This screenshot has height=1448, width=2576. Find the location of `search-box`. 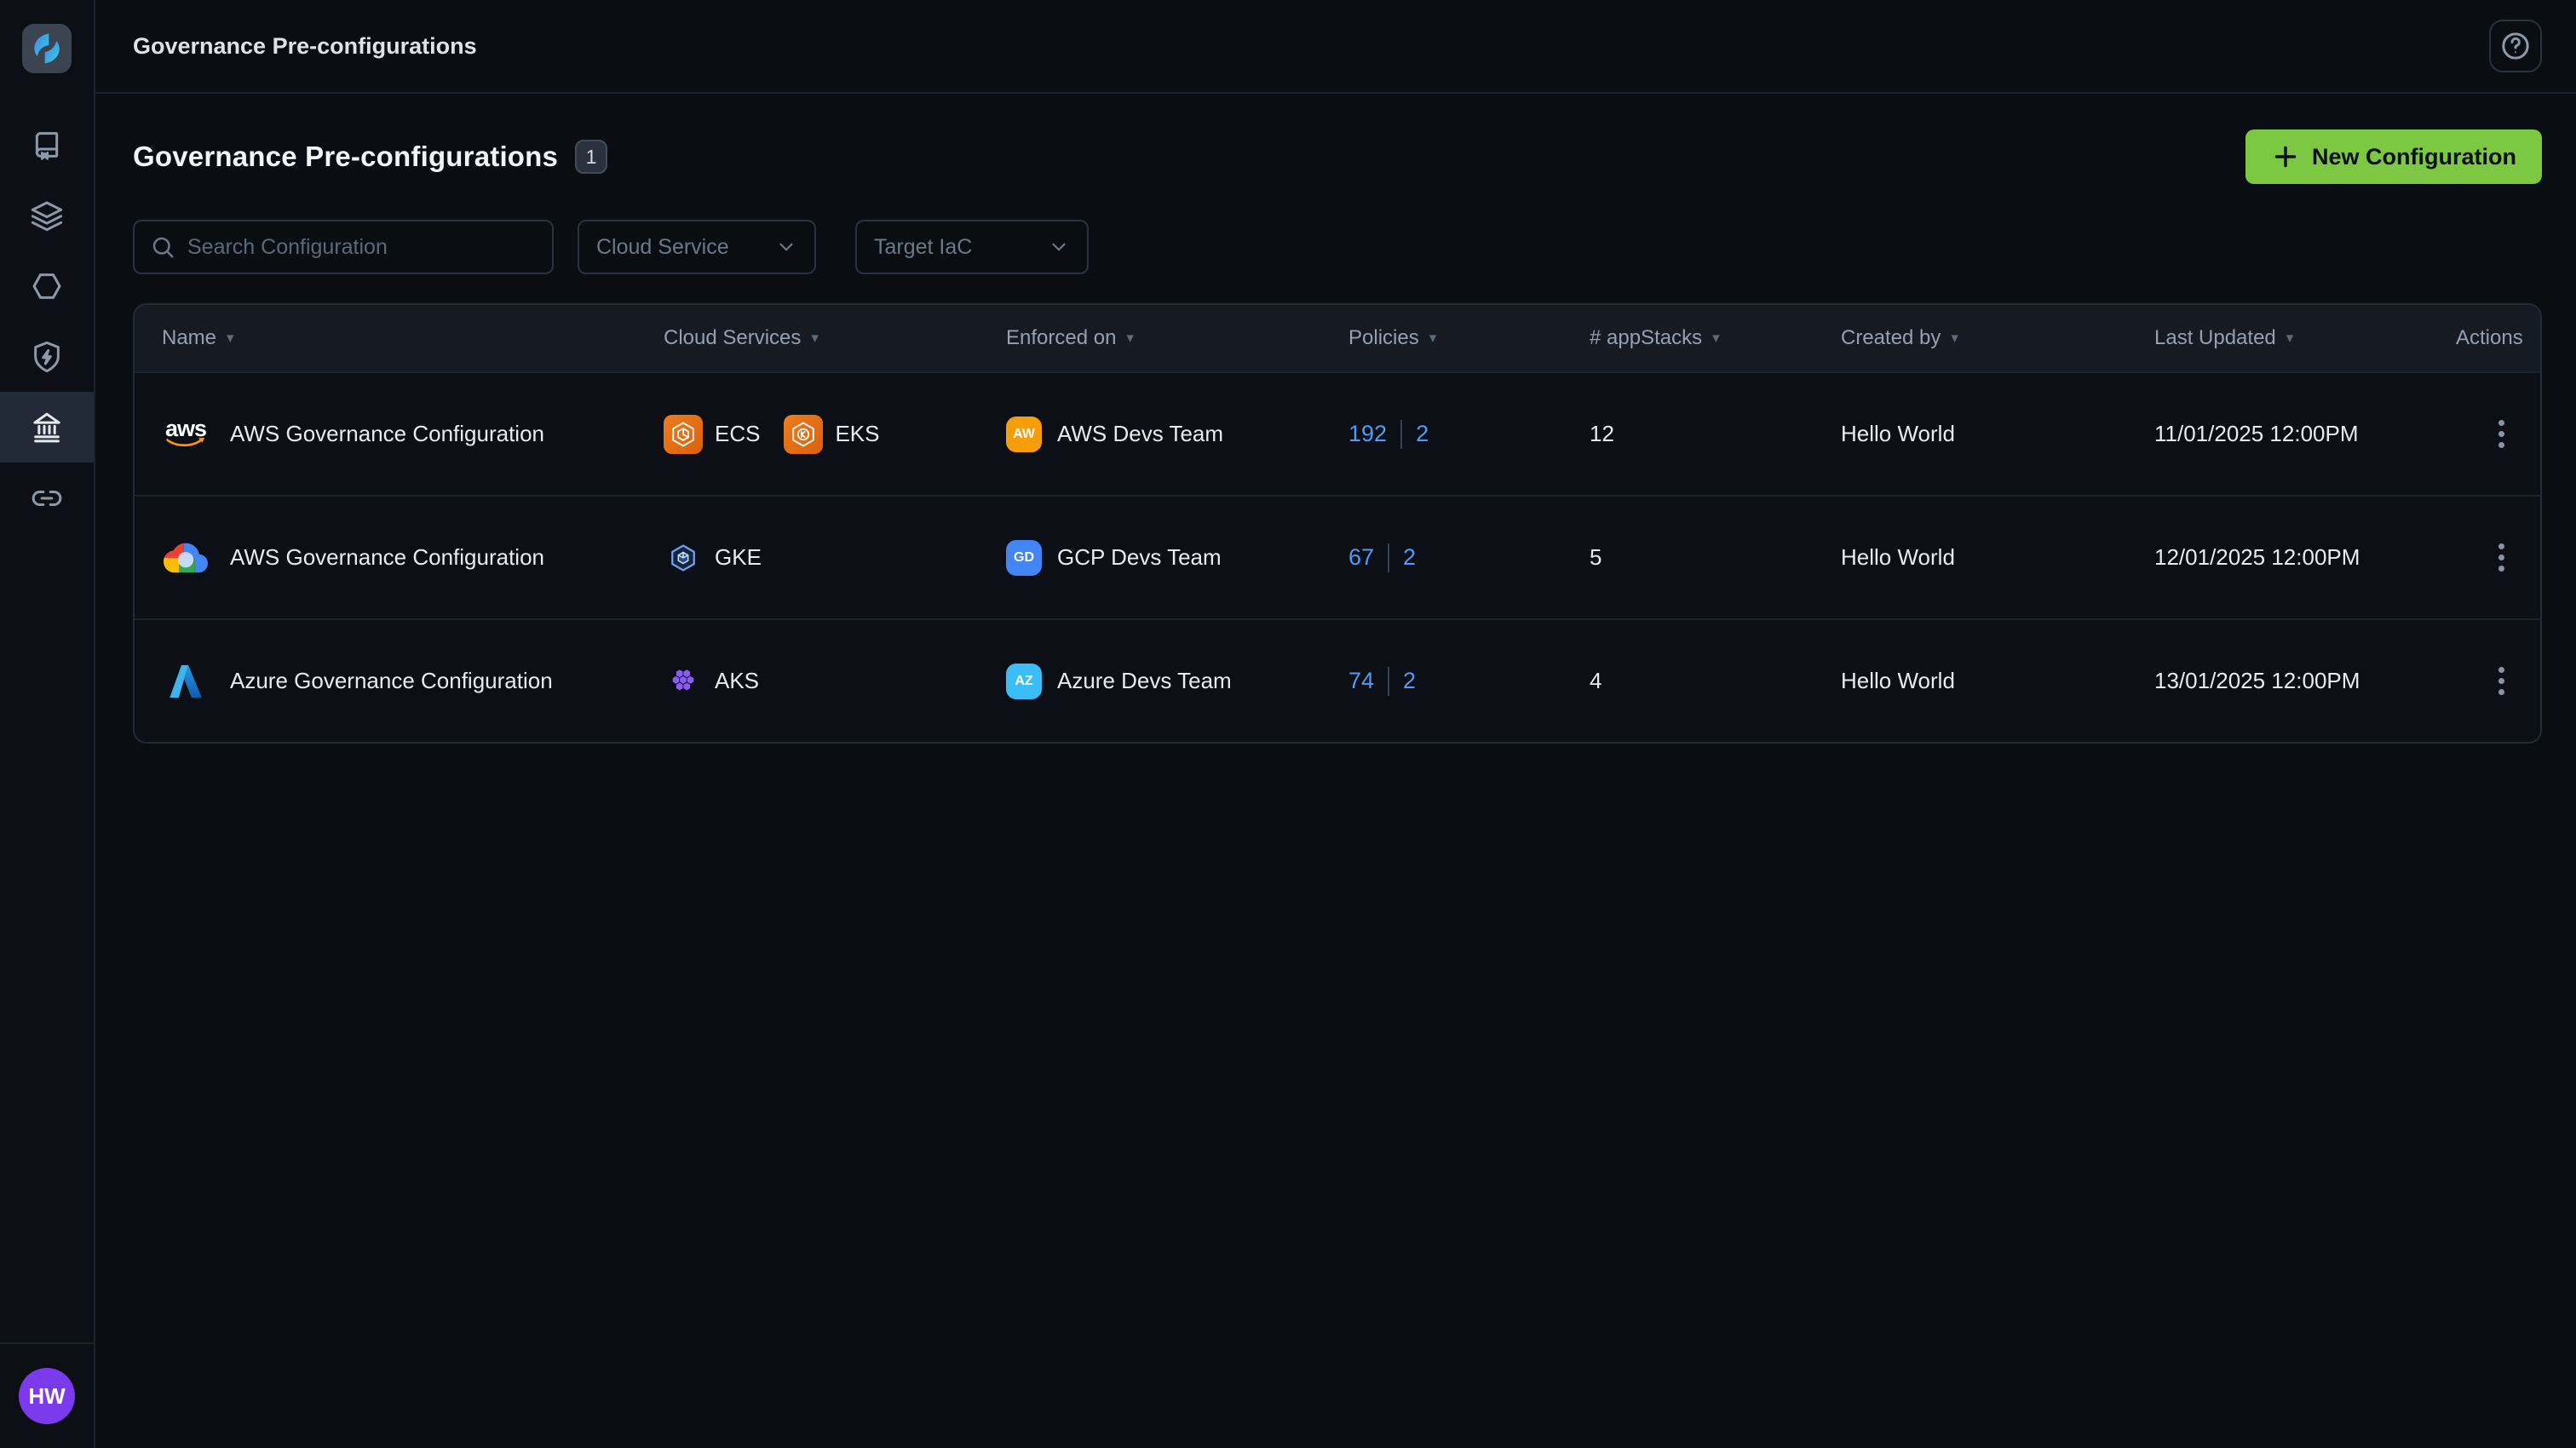

search-box is located at coordinates (343, 247).